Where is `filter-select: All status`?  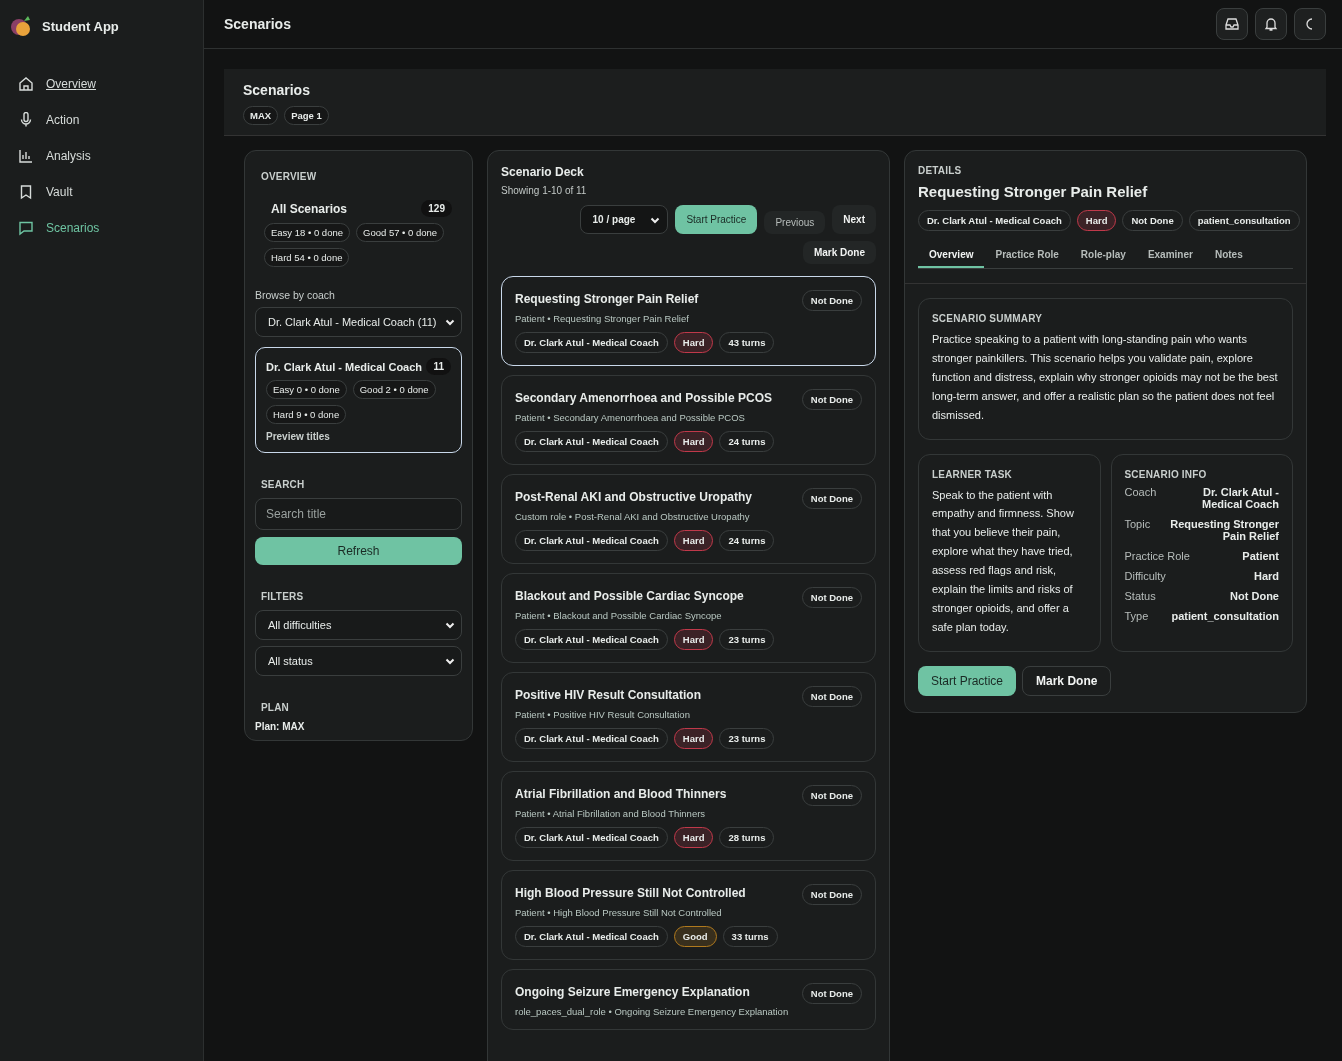 filter-select: All status is located at coordinates (358, 661).